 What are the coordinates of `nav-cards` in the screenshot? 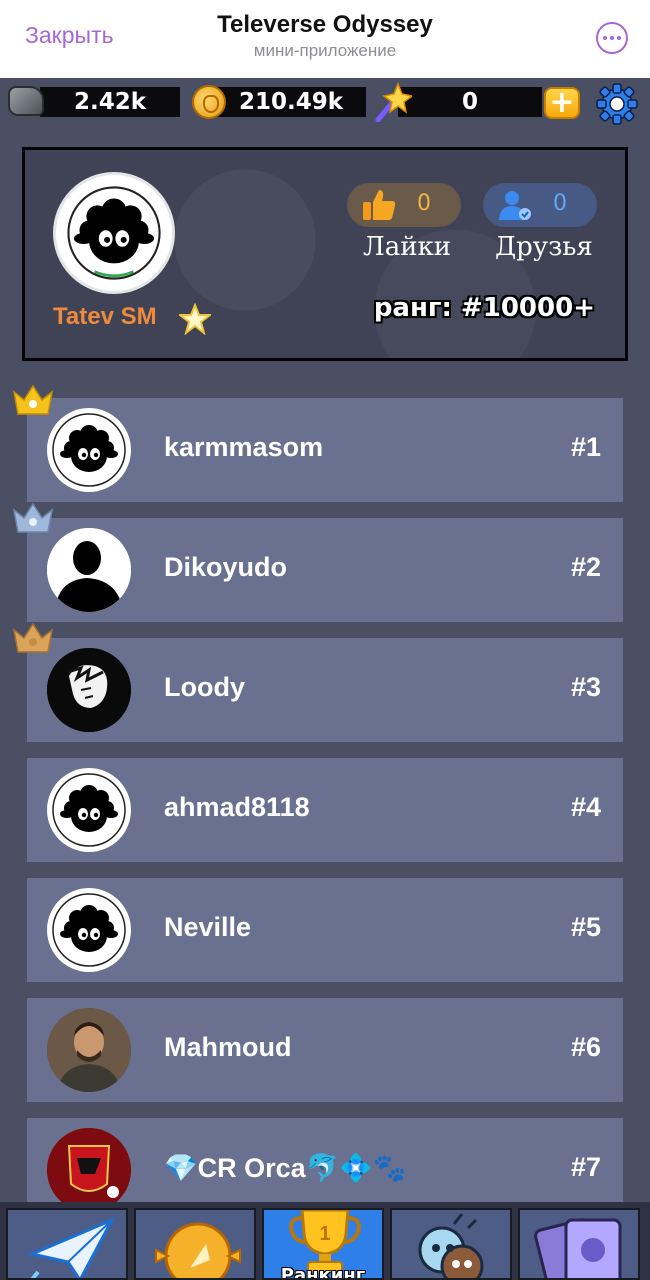 It's located at (579, 1244).